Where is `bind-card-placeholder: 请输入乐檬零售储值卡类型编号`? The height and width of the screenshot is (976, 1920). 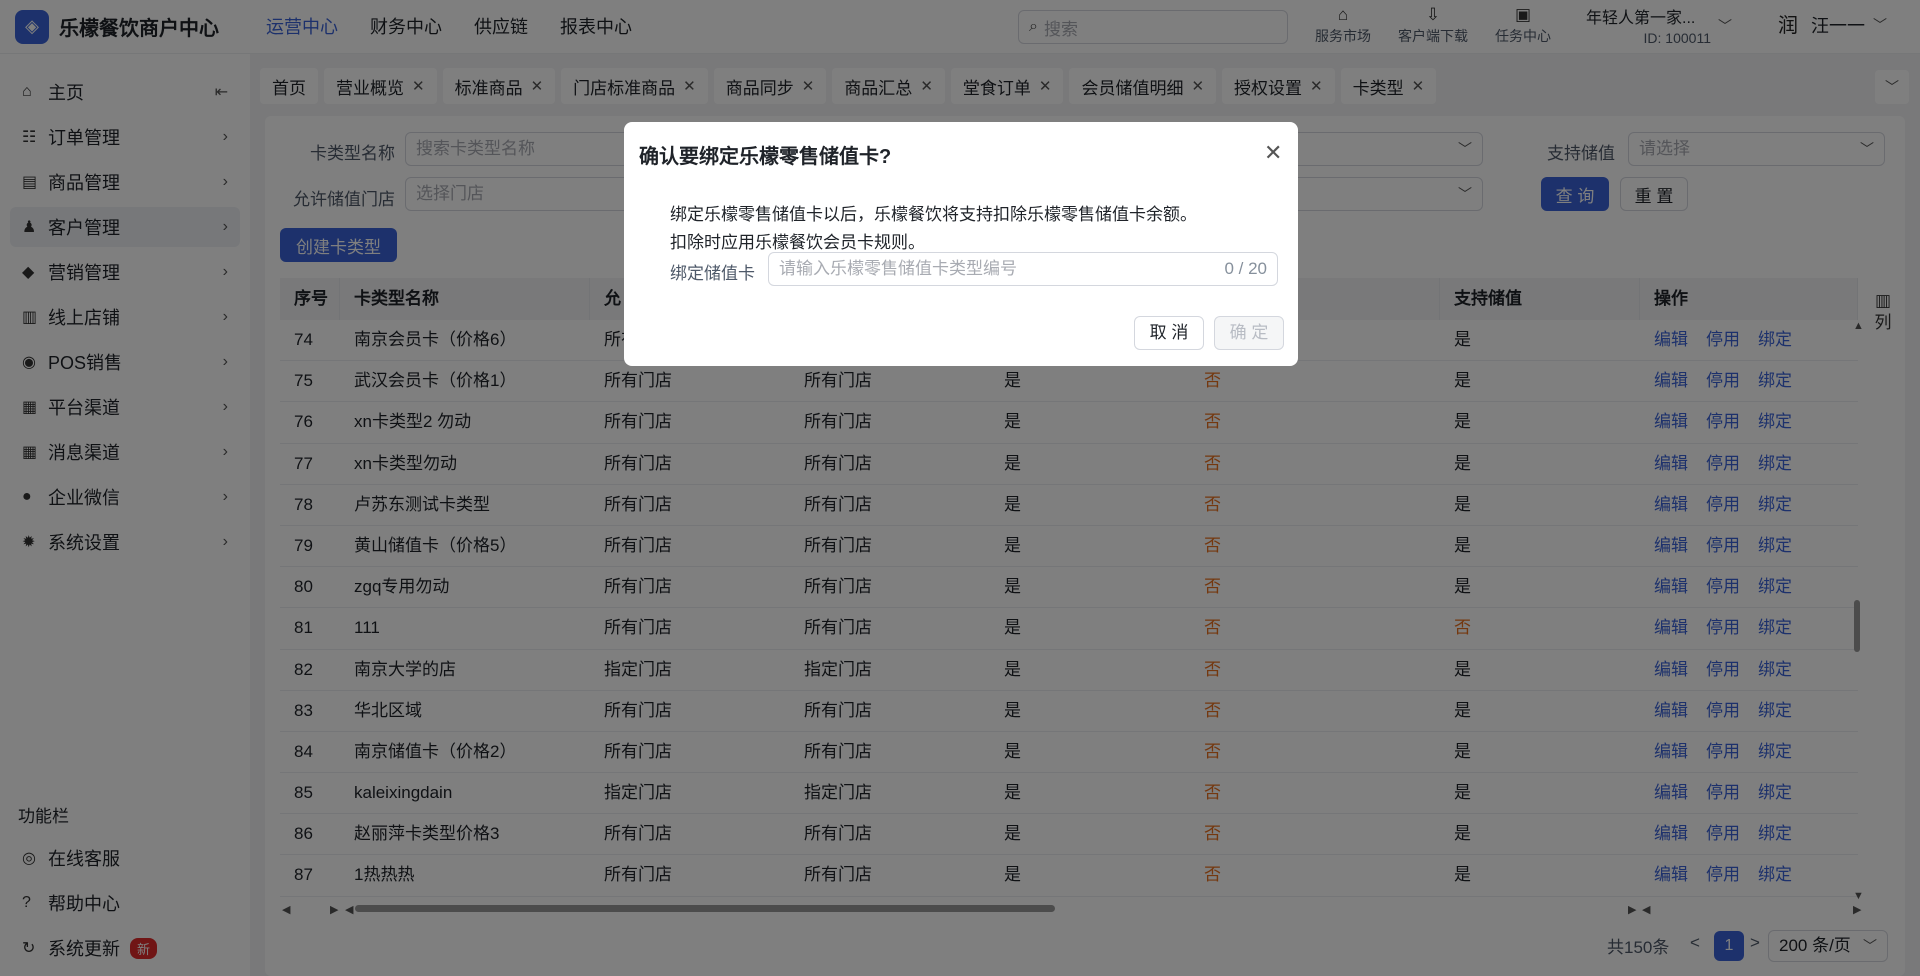
bind-card-placeholder: 请输入乐檬零售储值卡类型编号 is located at coordinates (898, 268).